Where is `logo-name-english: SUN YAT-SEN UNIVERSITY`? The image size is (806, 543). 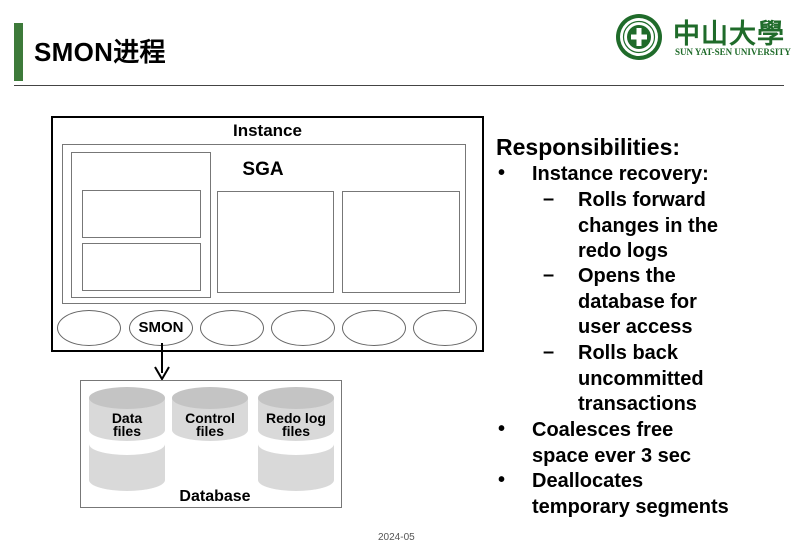 logo-name-english: SUN YAT-SEN UNIVERSITY is located at coordinates (733, 52).